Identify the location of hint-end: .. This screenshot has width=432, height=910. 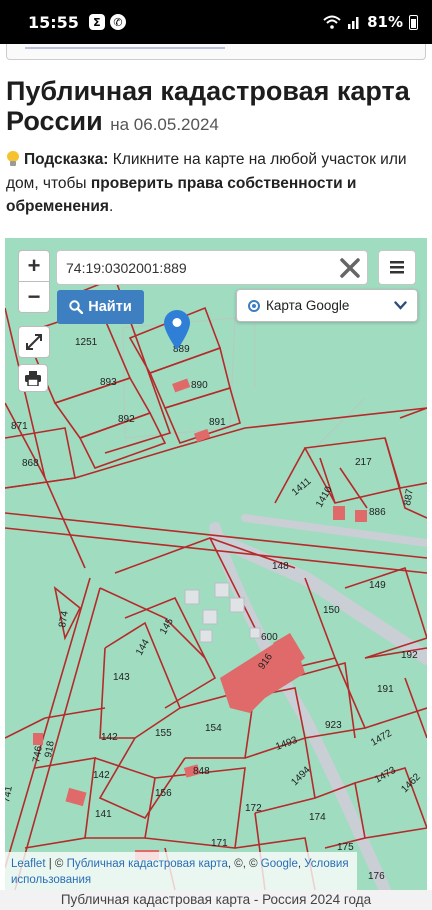
(111, 206).